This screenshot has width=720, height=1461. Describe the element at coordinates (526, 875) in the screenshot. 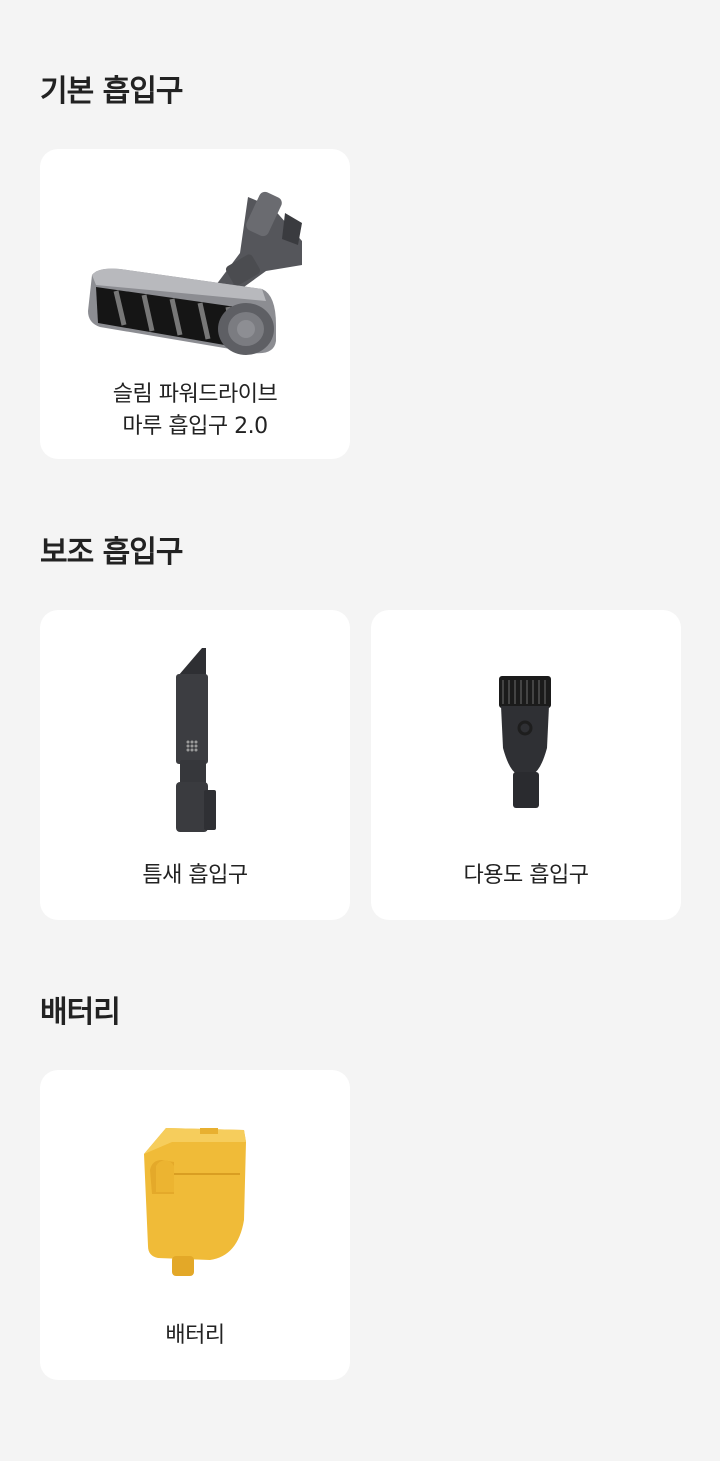

I see `item-label: 다용도 흡입구` at that location.